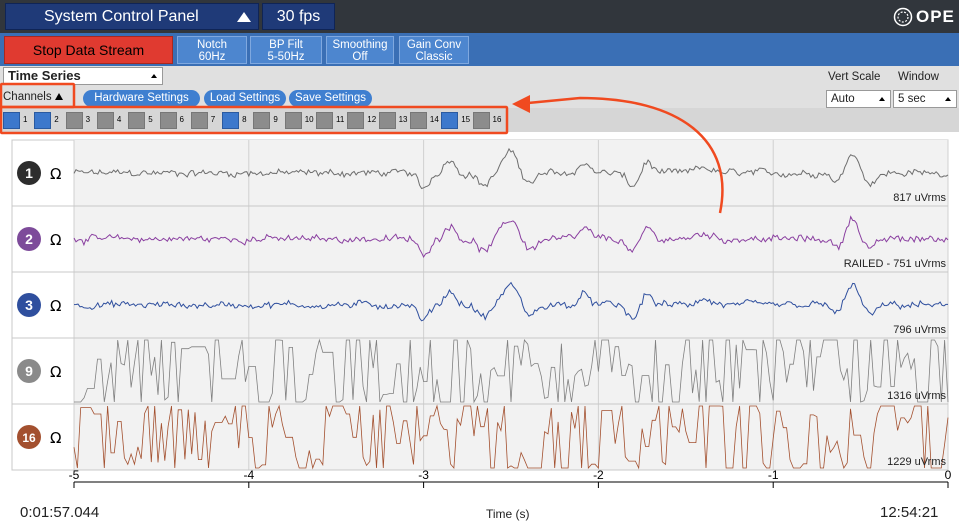 The width and height of the screenshot is (959, 527). What do you see at coordinates (434, 119) in the screenshot?
I see `channel-toggle-number: 14` at bounding box center [434, 119].